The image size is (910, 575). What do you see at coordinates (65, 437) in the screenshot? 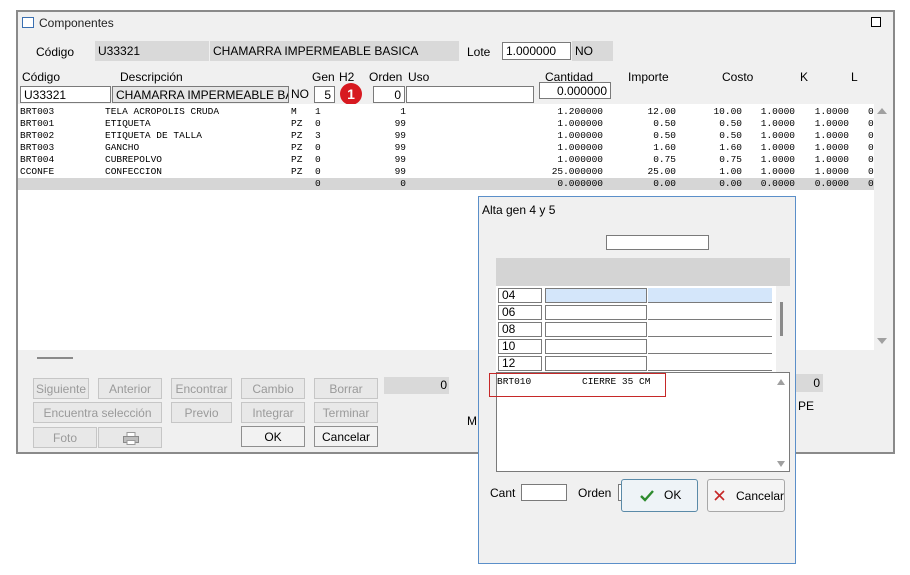
I see `foto-button: Foto` at bounding box center [65, 437].